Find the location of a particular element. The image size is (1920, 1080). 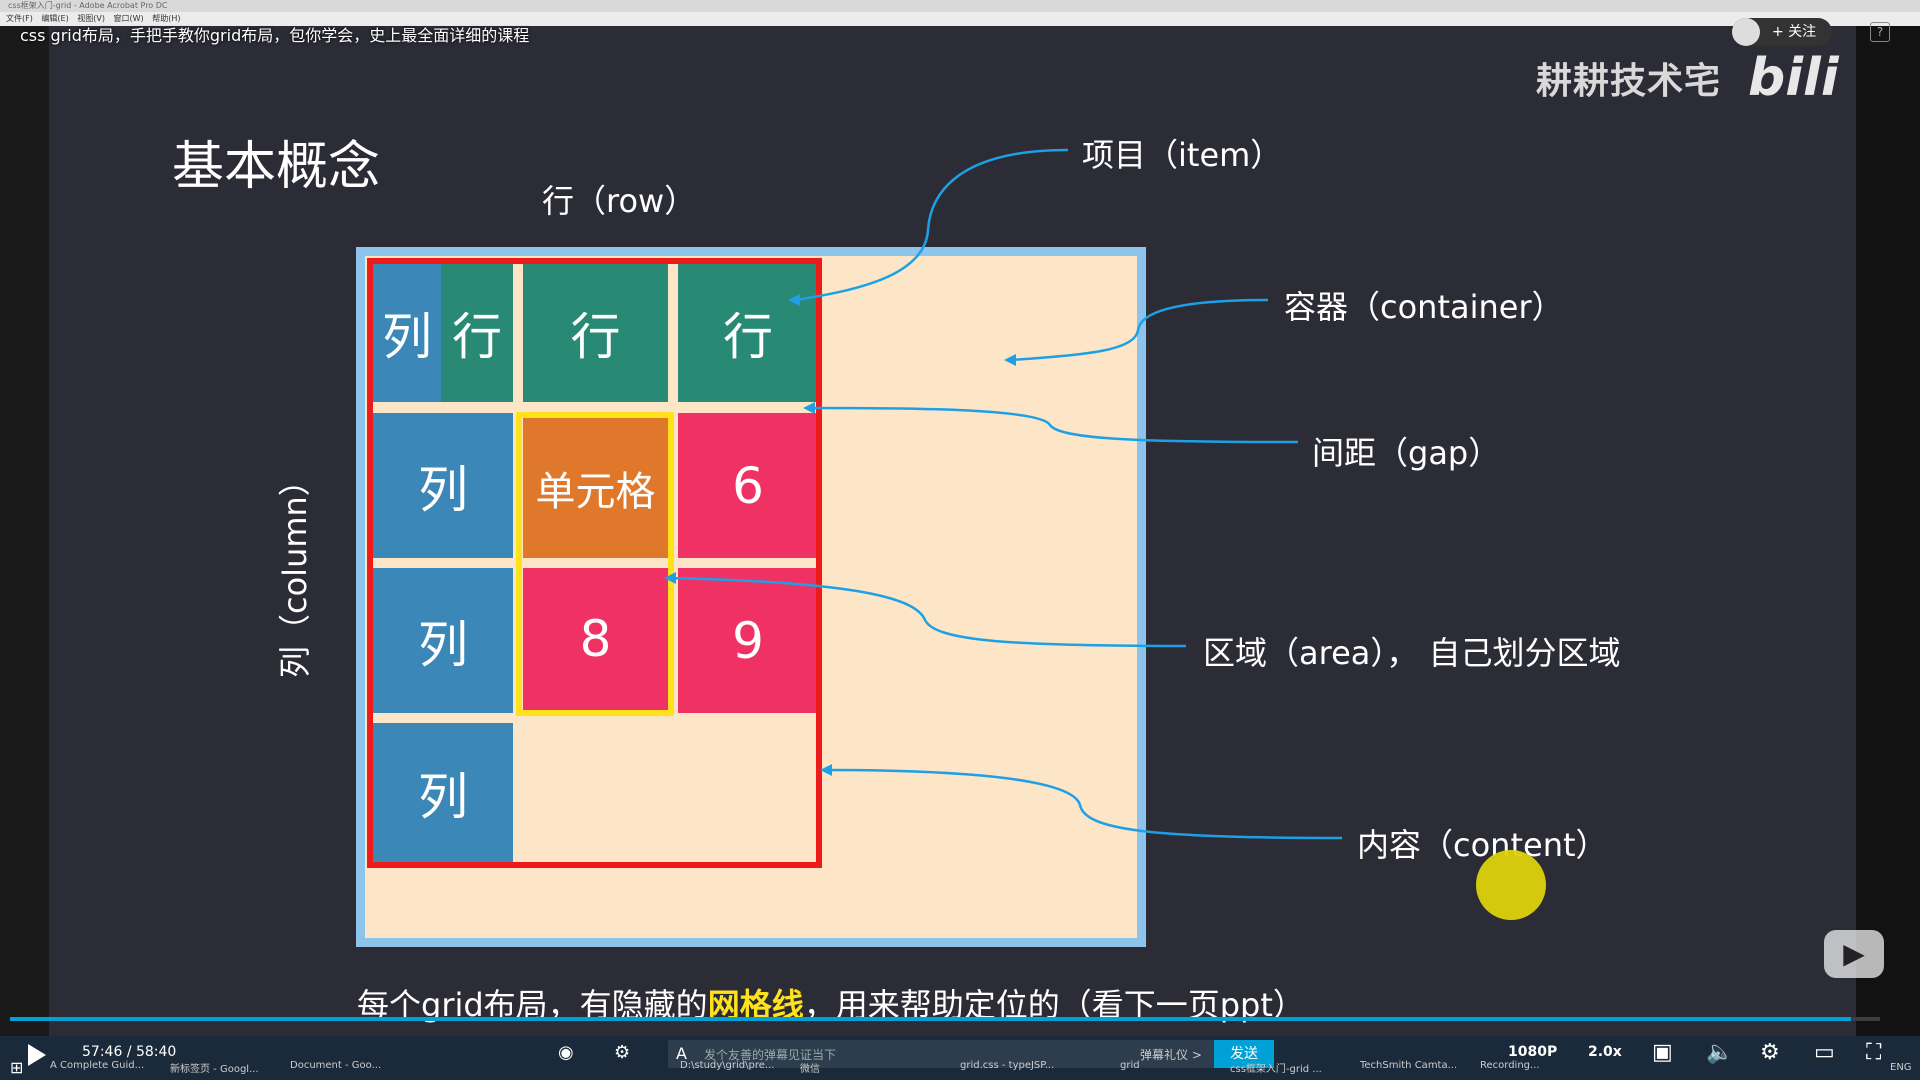

danmaku-settings-icon: ⚙ is located at coordinates (622, 1052).